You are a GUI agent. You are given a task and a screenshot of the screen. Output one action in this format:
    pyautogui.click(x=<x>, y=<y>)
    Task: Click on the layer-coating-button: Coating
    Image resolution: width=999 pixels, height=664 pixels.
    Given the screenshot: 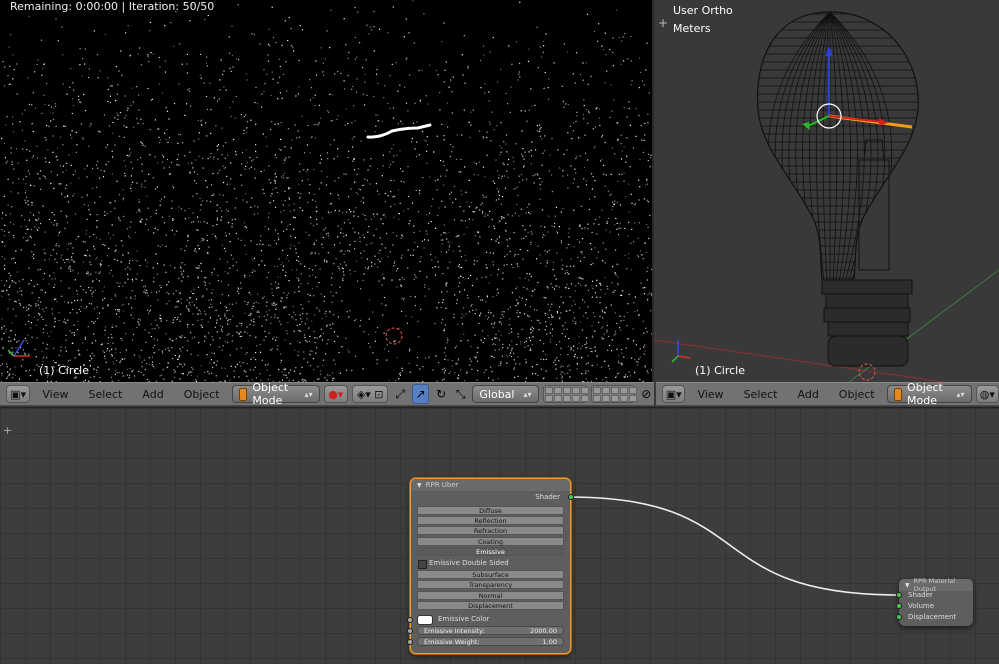 What is the action you would take?
    pyautogui.click(x=490, y=541)
    